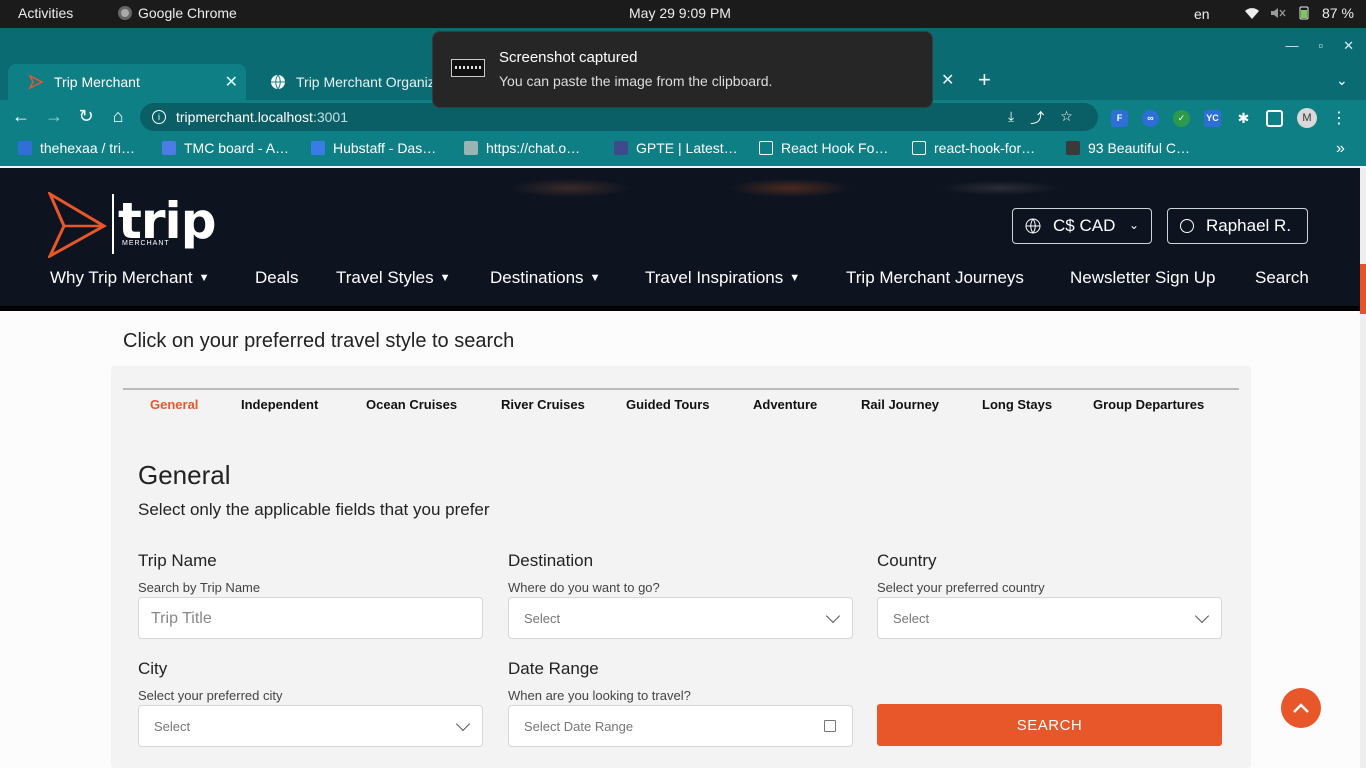 Image resolution: width=1366 pixels, height=768 pixels. Describe the element at coordinates (127, 82) in the screenshot. I see `tab-trip-merchant: Trip Merchant ✕` at that location.